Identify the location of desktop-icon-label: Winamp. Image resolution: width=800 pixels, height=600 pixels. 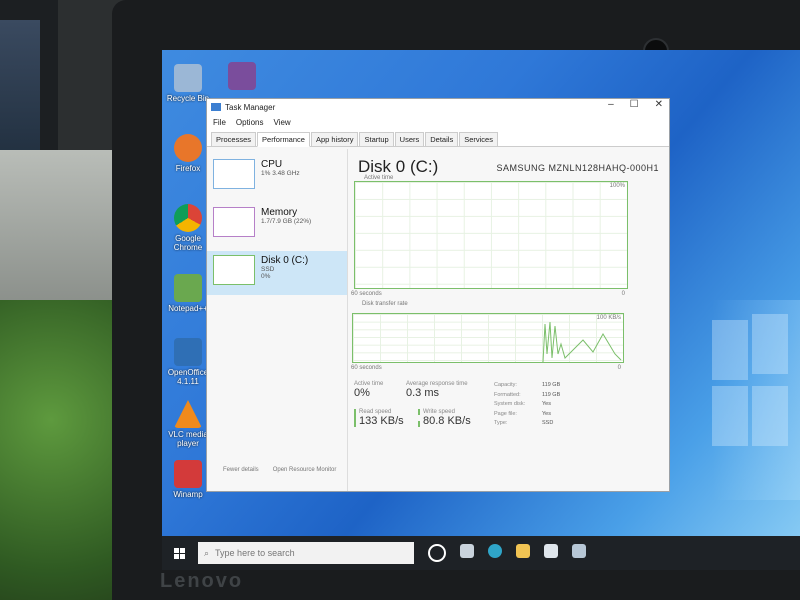
(188, 494).